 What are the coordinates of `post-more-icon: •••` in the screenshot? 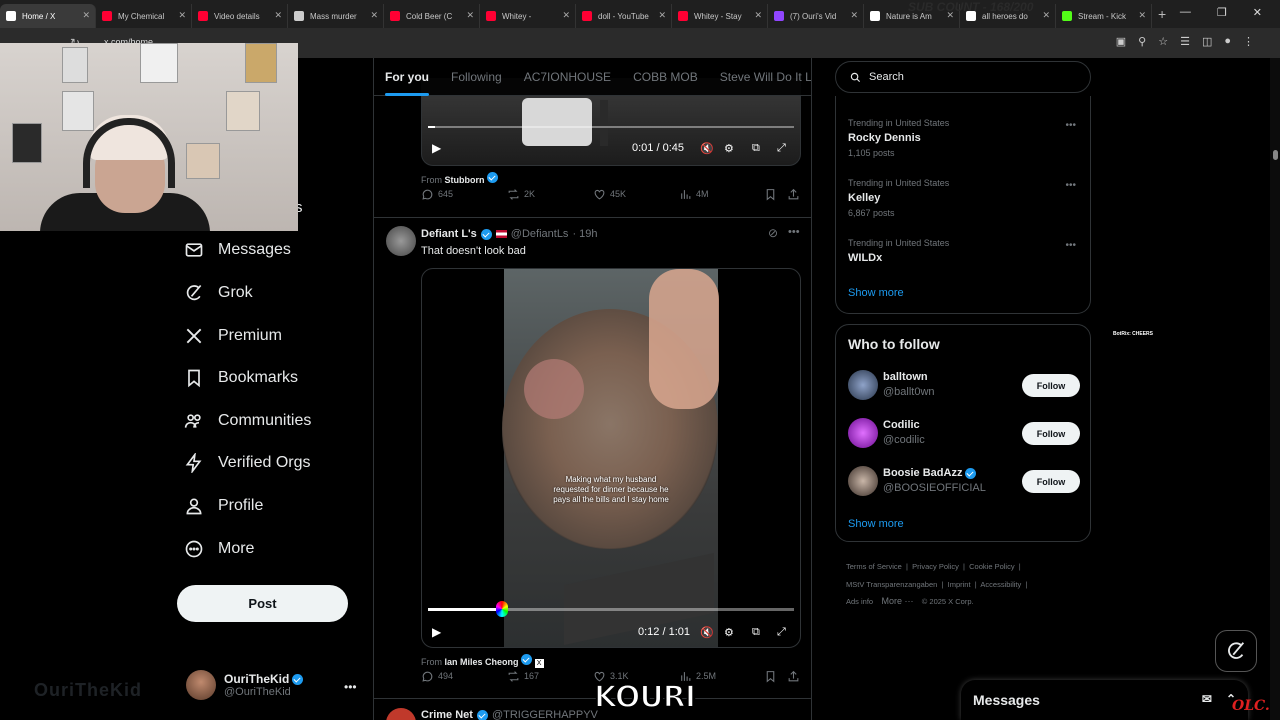 It's located at (794, 232).